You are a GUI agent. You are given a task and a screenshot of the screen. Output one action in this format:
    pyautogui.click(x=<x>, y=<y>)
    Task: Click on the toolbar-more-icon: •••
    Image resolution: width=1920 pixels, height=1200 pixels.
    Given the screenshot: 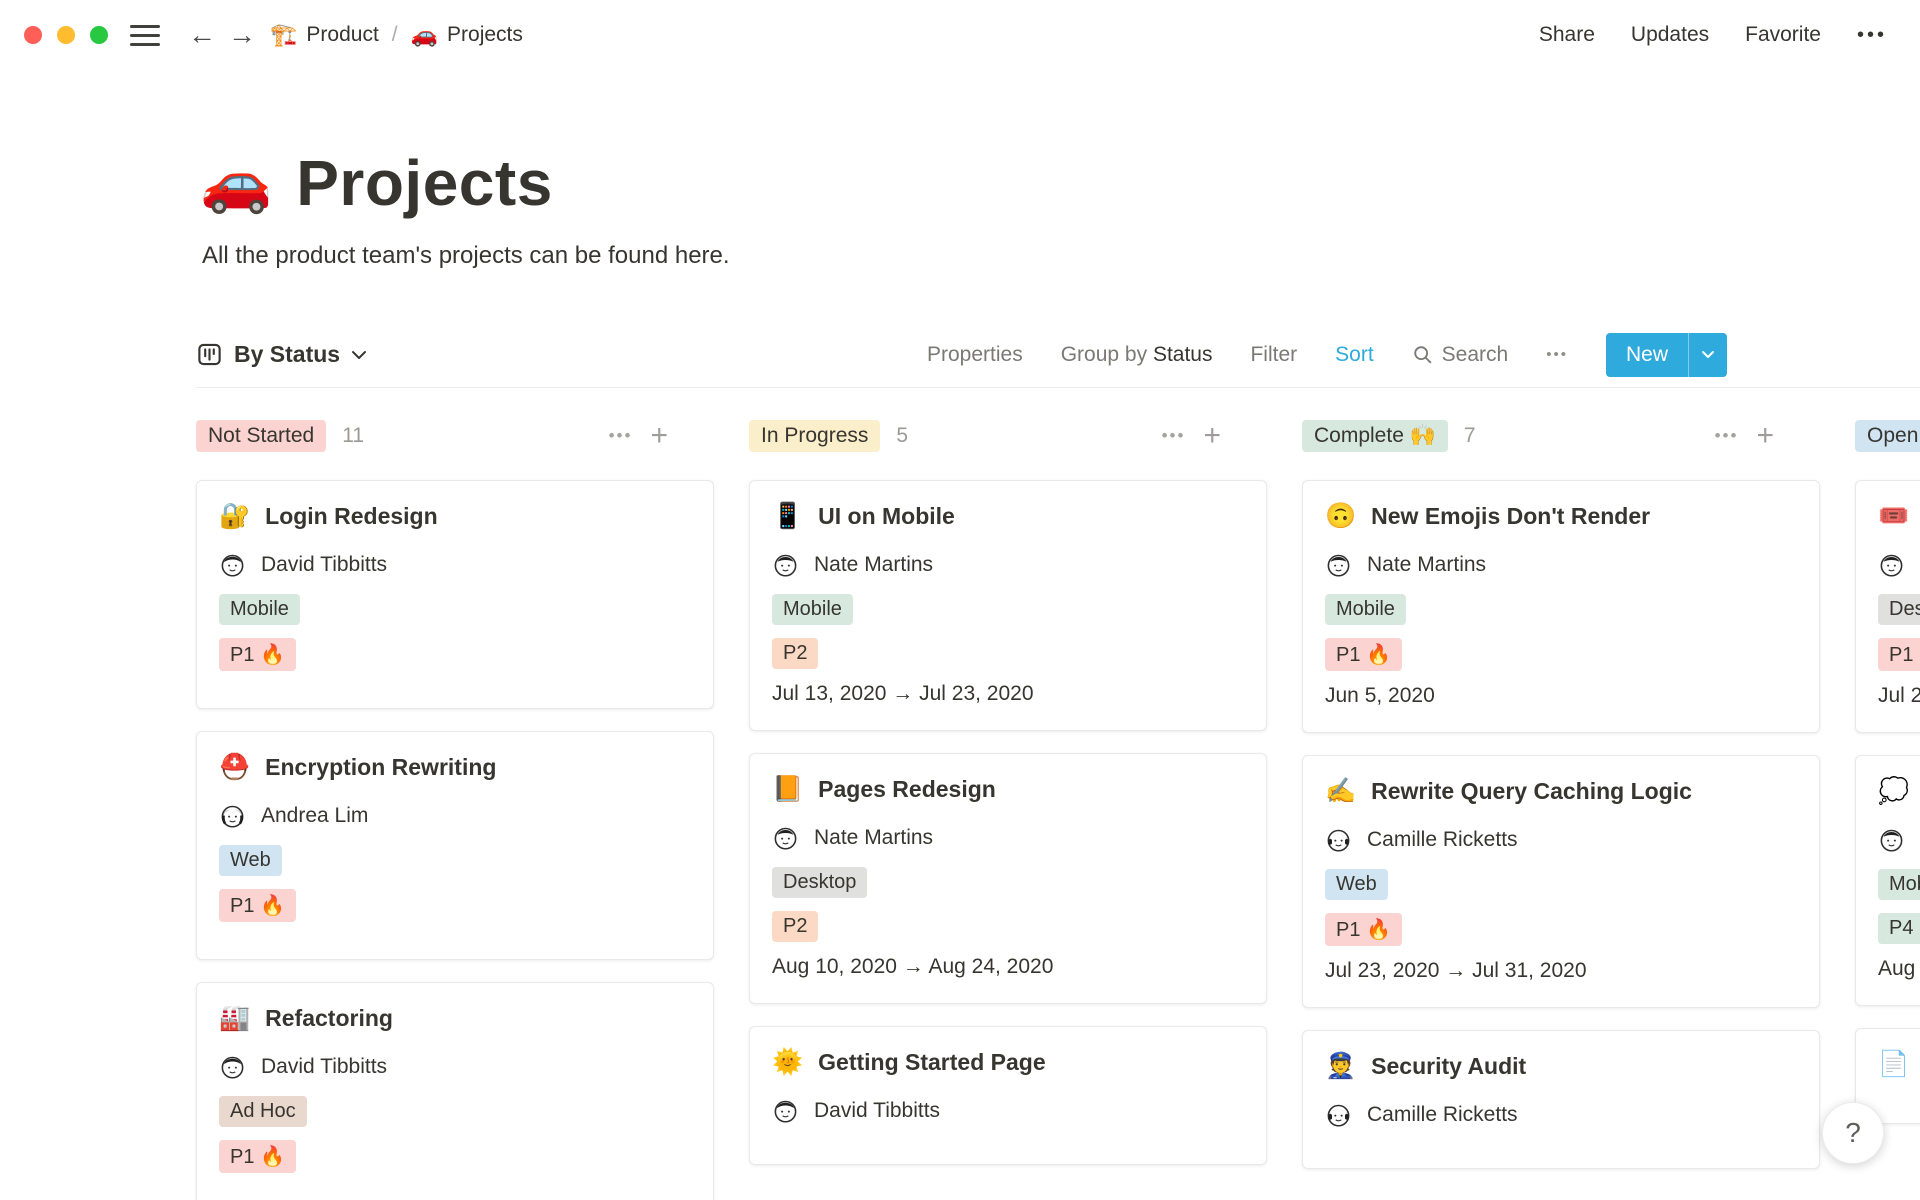 What is the action you would take?
    pyautogui.click(x=1557, y=354)
    